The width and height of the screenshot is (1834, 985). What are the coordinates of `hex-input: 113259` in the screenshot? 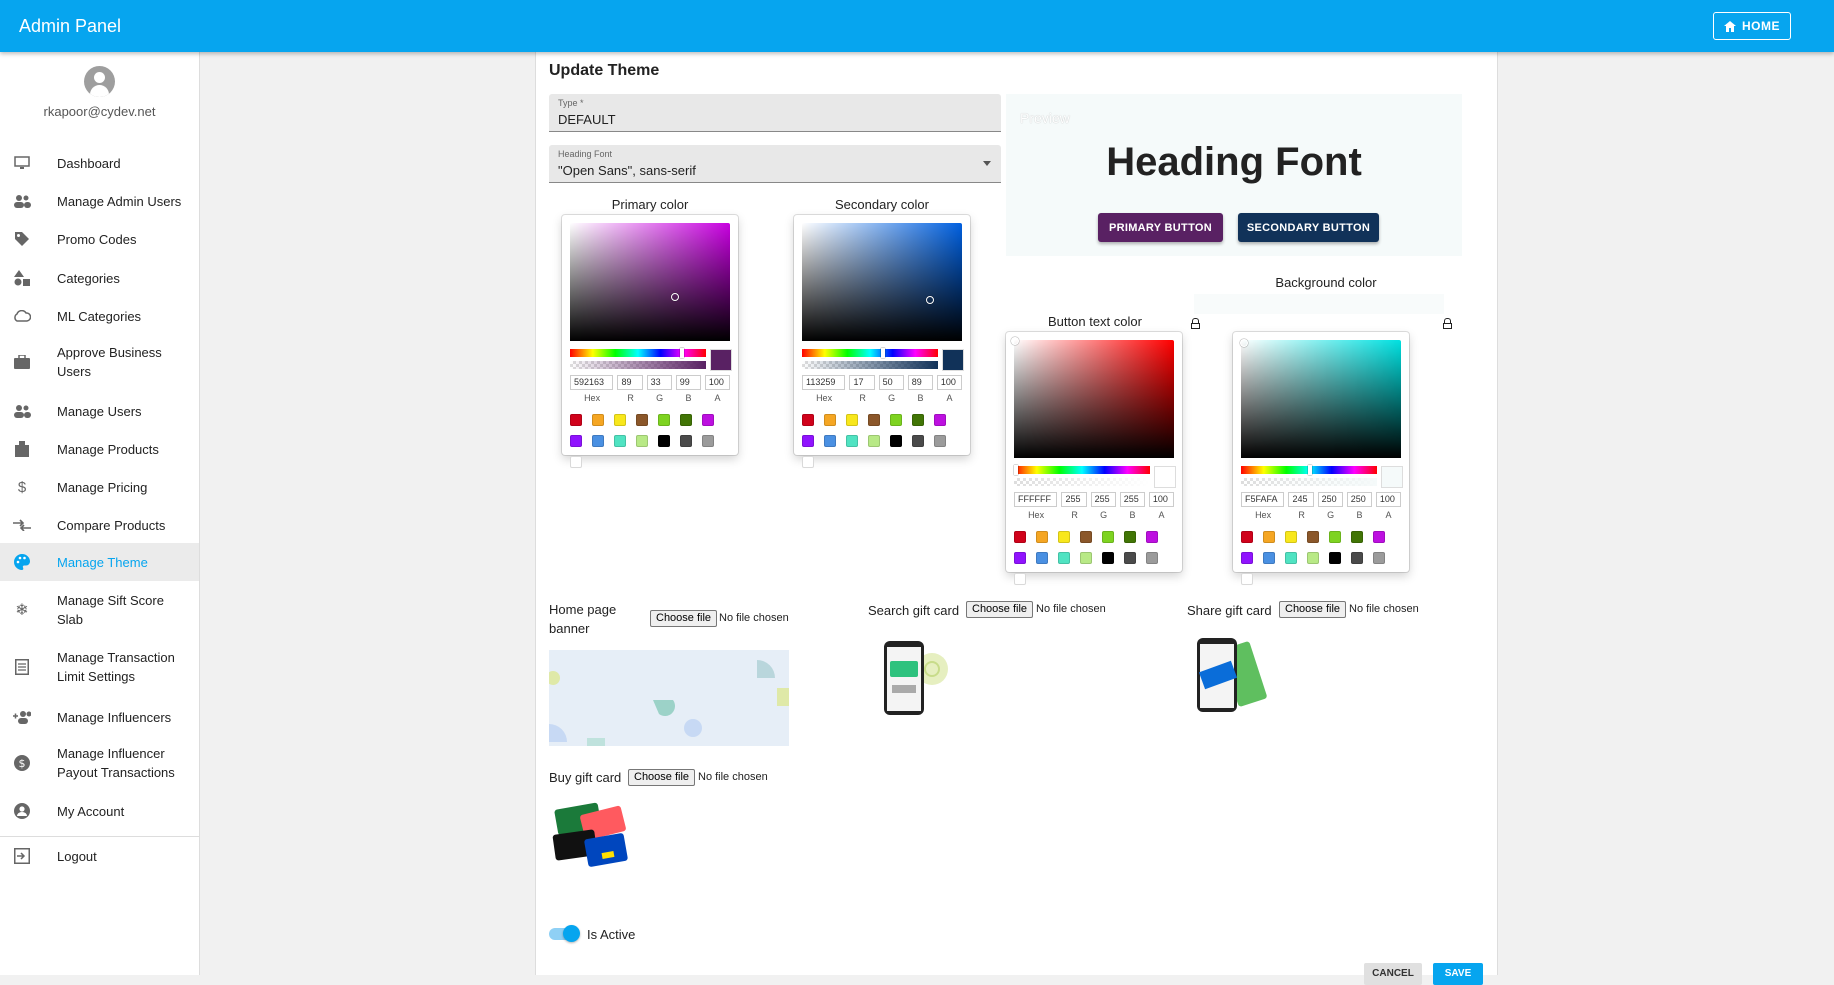 It's located at (824, 382).